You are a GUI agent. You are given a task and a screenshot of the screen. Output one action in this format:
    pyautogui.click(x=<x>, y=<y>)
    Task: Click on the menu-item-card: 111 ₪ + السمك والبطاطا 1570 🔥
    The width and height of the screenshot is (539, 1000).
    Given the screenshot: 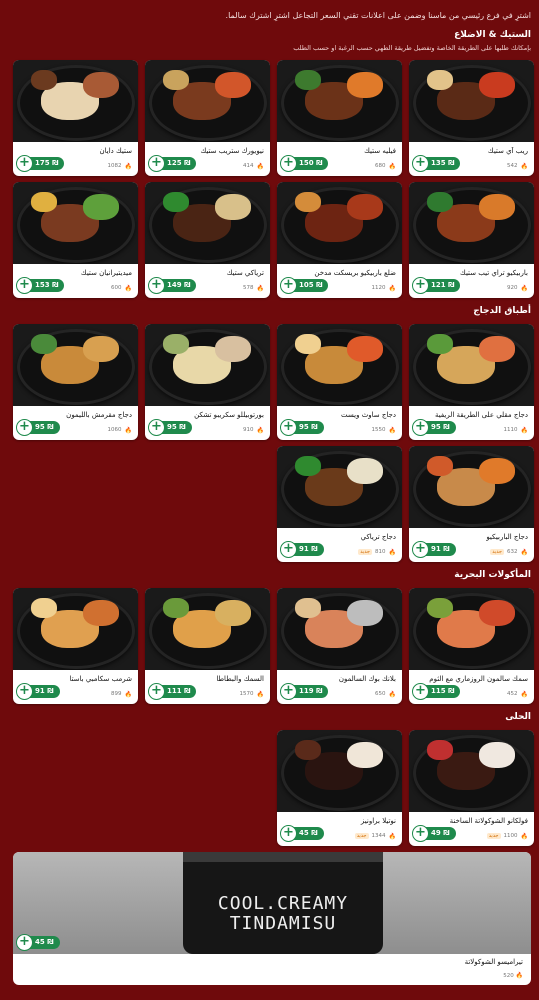 What is the action you would take?
    pyautogui.click(x=207, y=646)
    